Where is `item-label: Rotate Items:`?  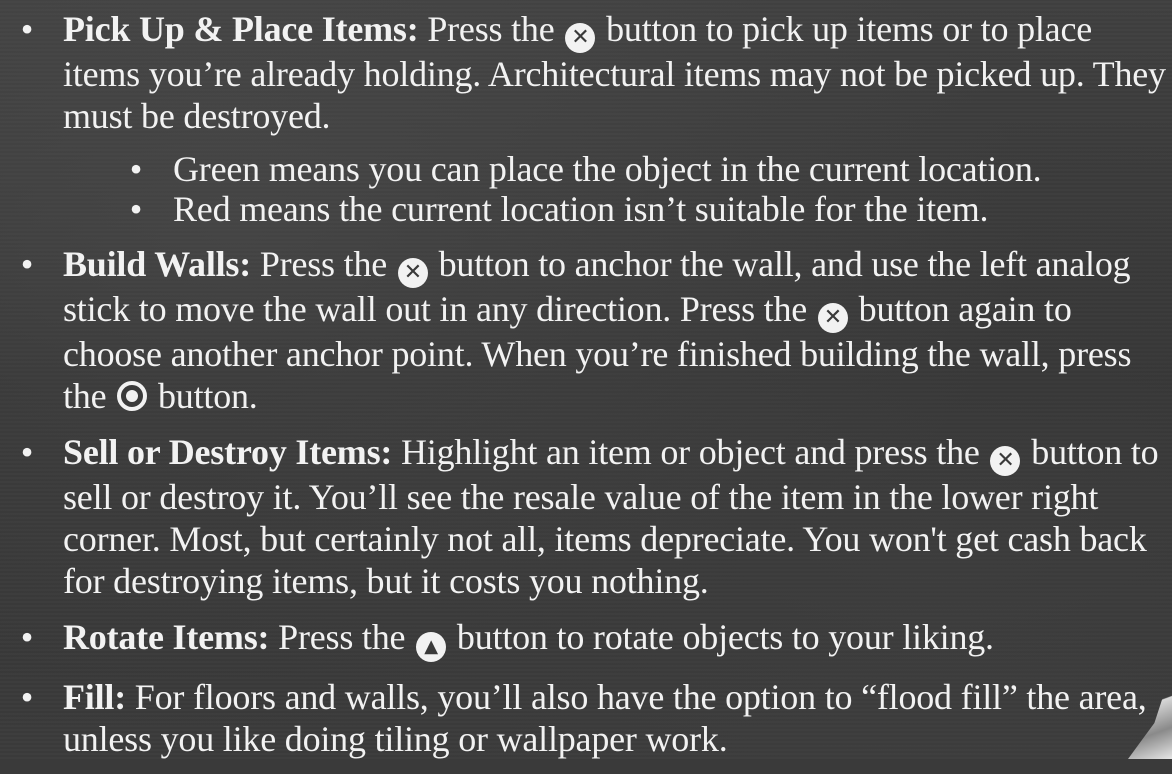 item-label: Rotate Items: is located at coordinates (166, 637).